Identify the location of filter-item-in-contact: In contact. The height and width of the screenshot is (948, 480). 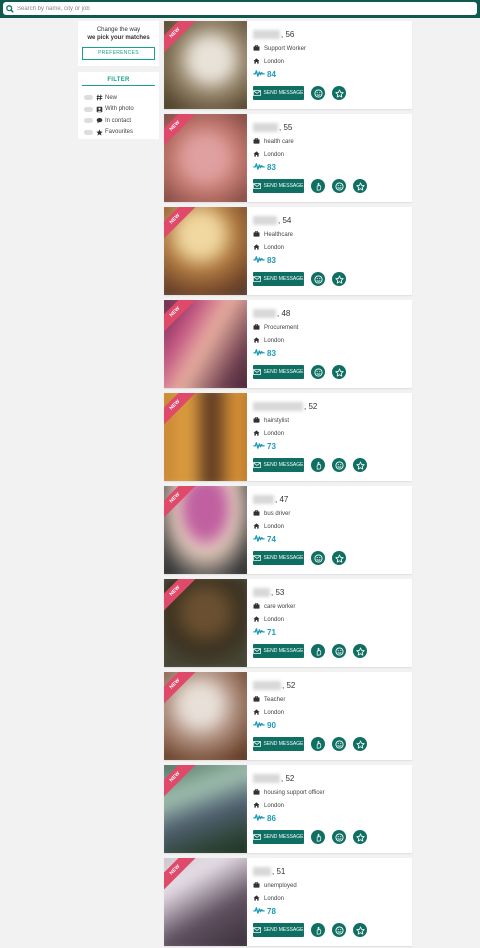
(118, 121).